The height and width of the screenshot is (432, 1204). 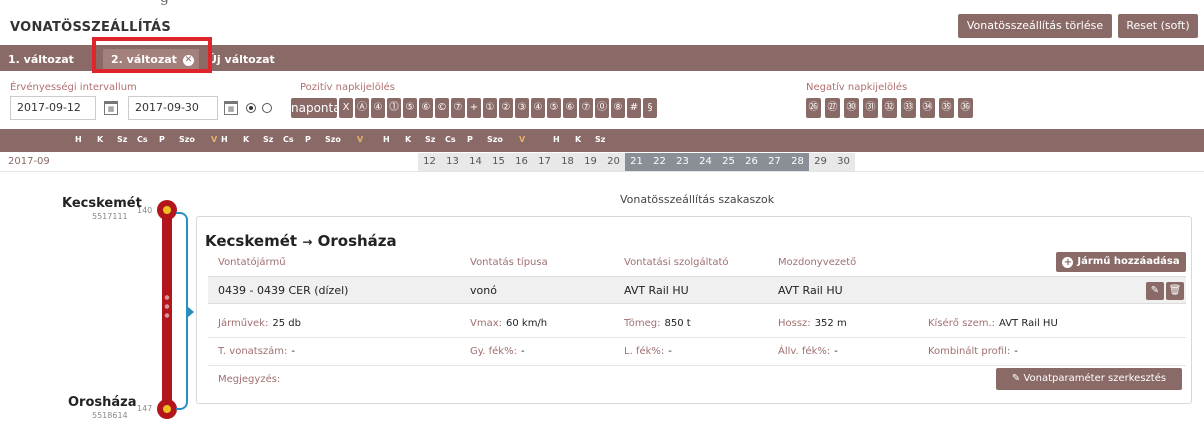 I want to click on day-cell: 27, so click(x=774, y=162).